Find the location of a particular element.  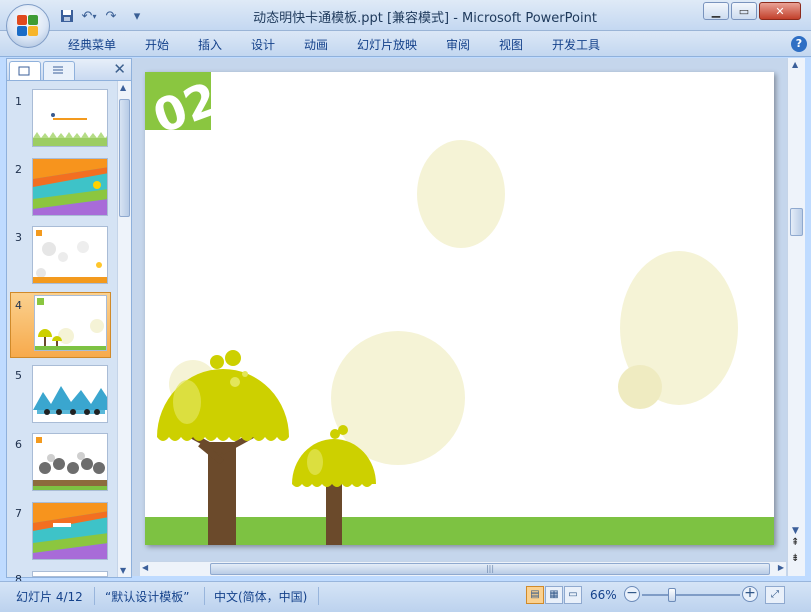

thumbnails-scrollbar: ▲ ▼ is located at coordinates (124, 329).